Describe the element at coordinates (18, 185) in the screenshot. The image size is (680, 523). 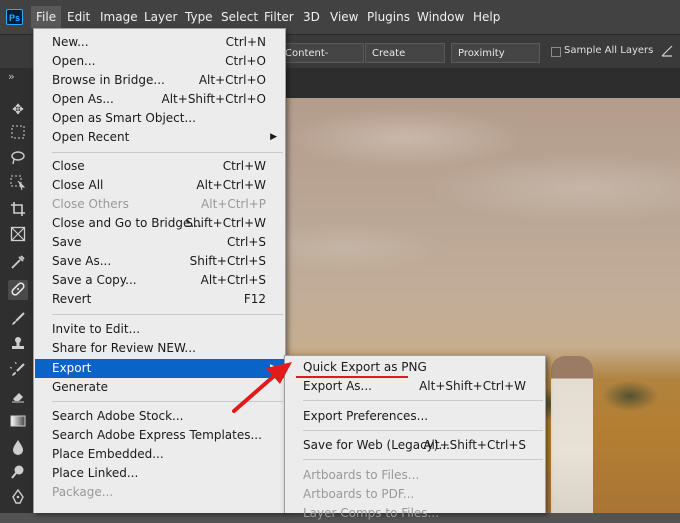
I see `object-select-icon` at that location.